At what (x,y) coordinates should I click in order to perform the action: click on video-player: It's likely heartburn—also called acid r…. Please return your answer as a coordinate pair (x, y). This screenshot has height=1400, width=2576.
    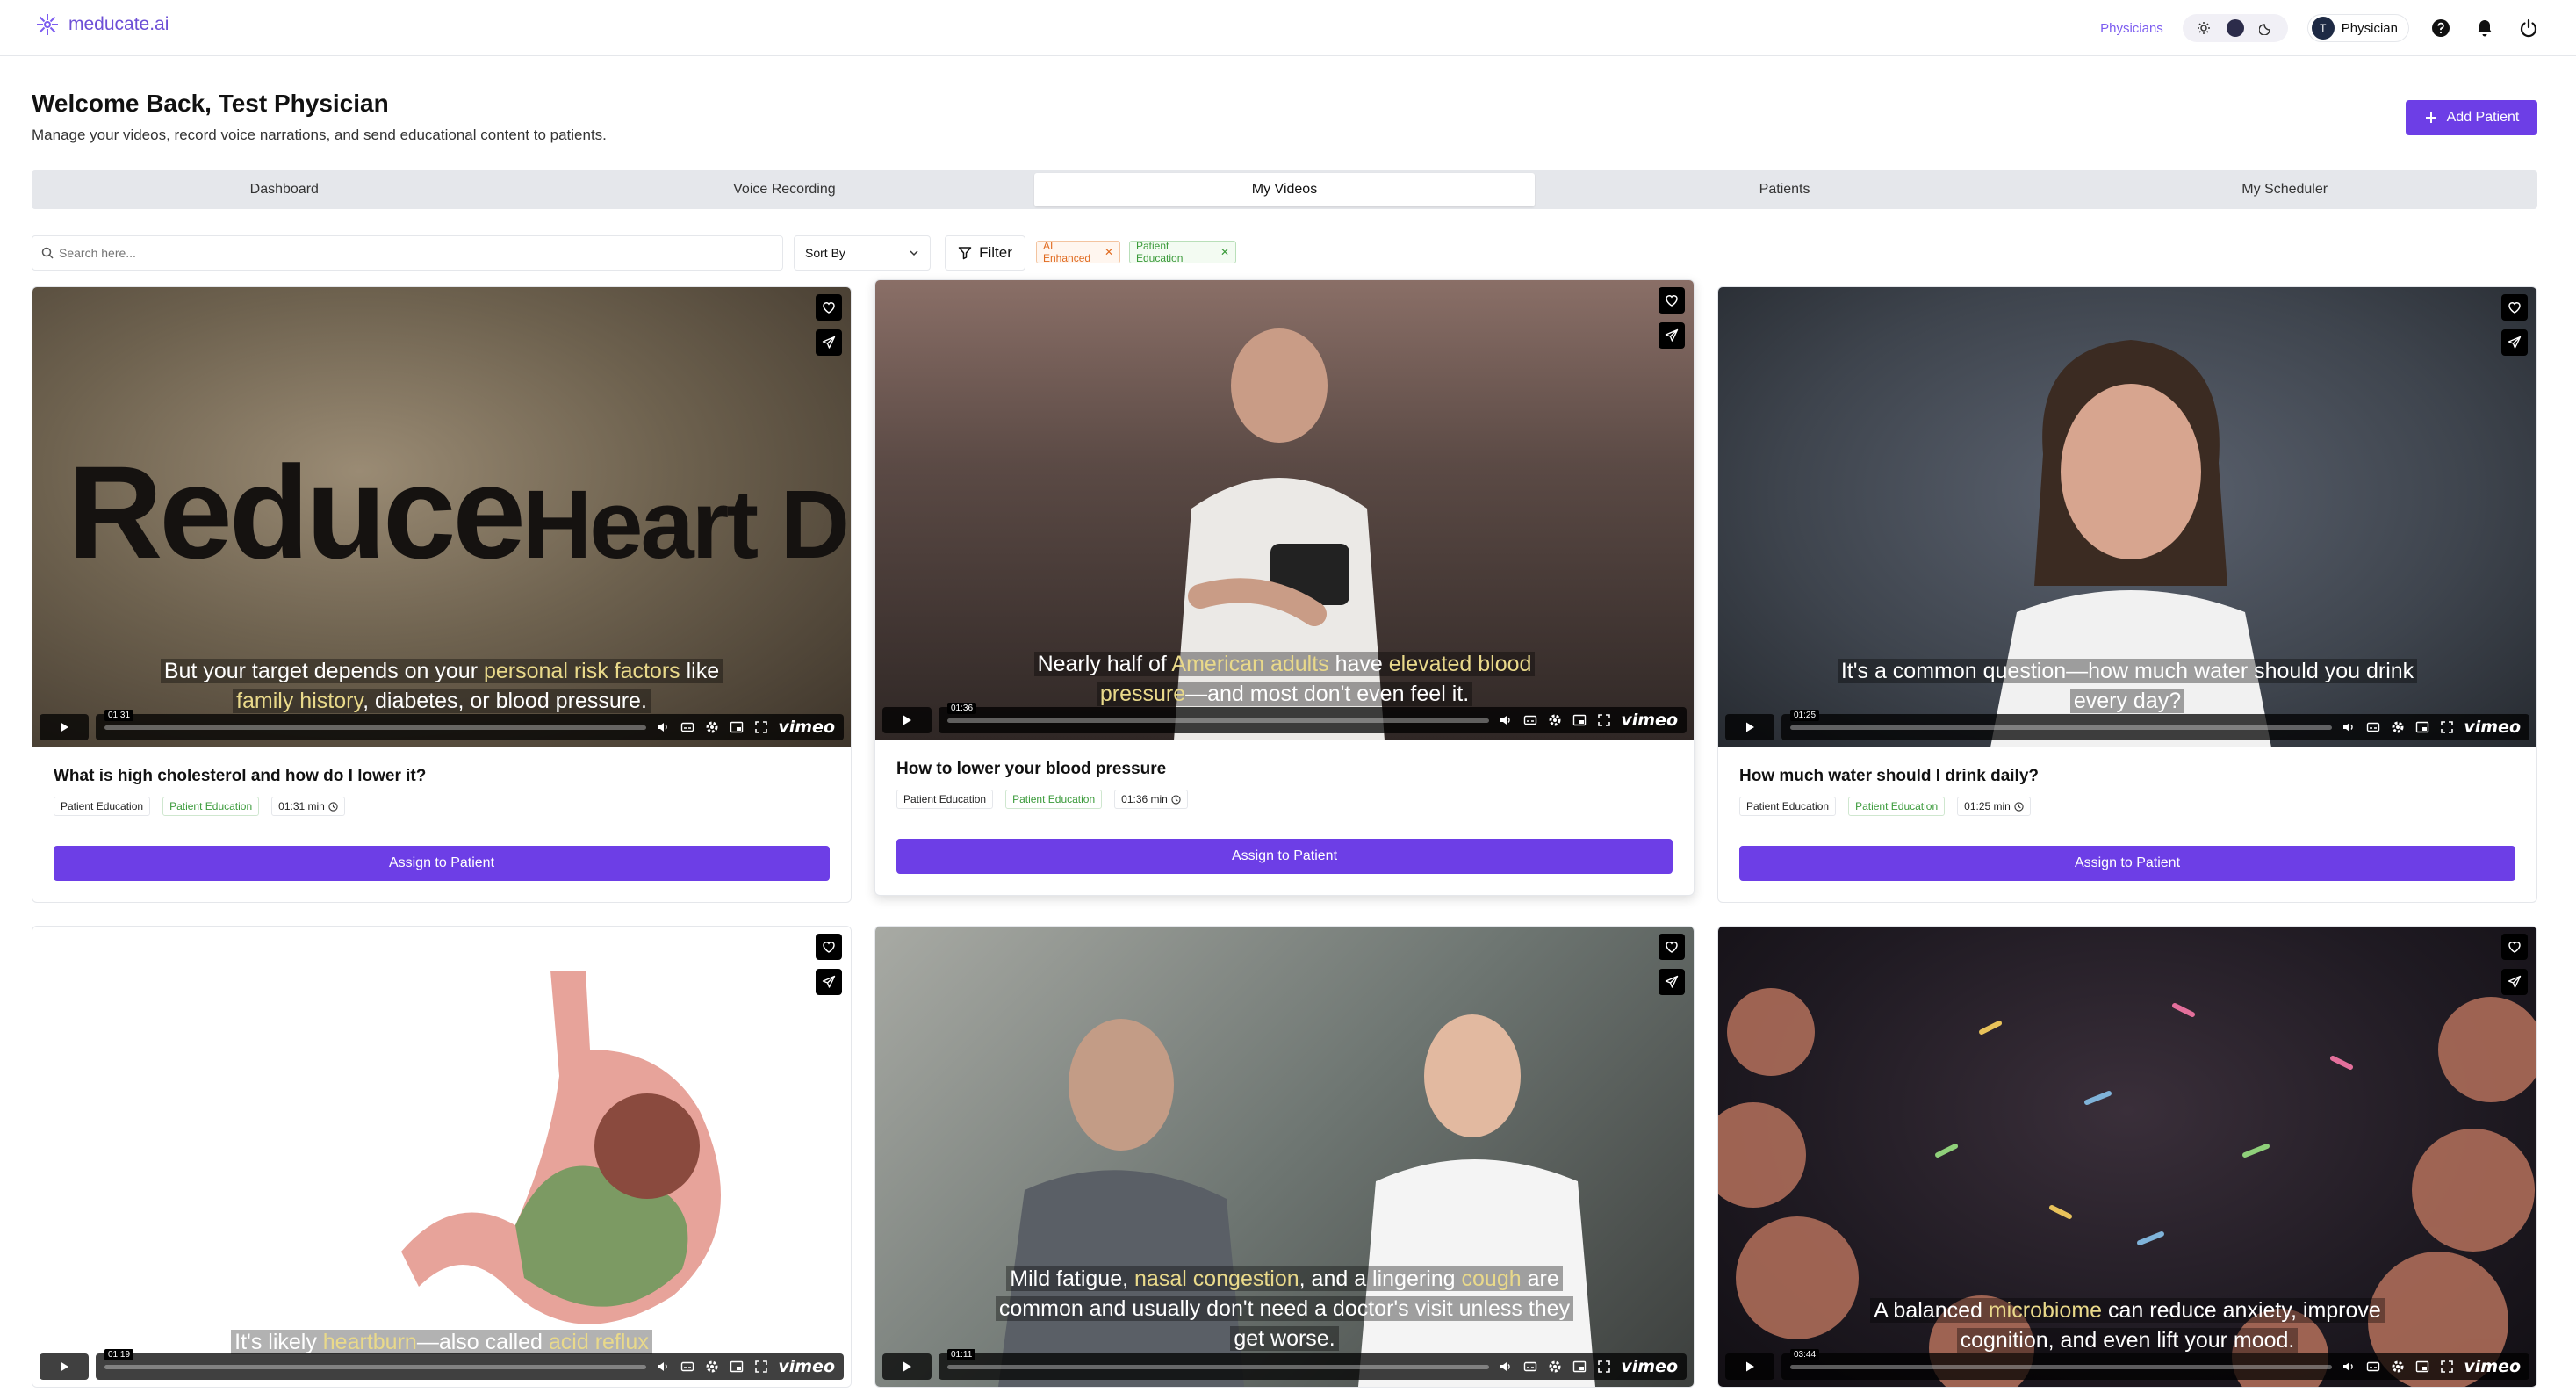
    Looking at the image, I should click on (441, 1157).